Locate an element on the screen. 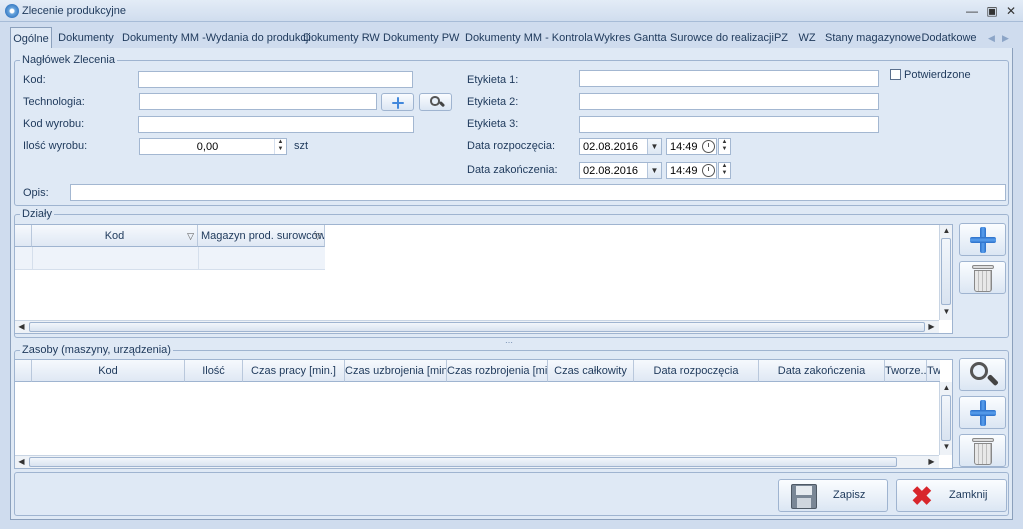 The height and width of the screenshot is (529, 1023). tab-dokumenty-mm-wydania: Dokumenty MM -Wydania do produkcji is located at coordinates (216, 38).